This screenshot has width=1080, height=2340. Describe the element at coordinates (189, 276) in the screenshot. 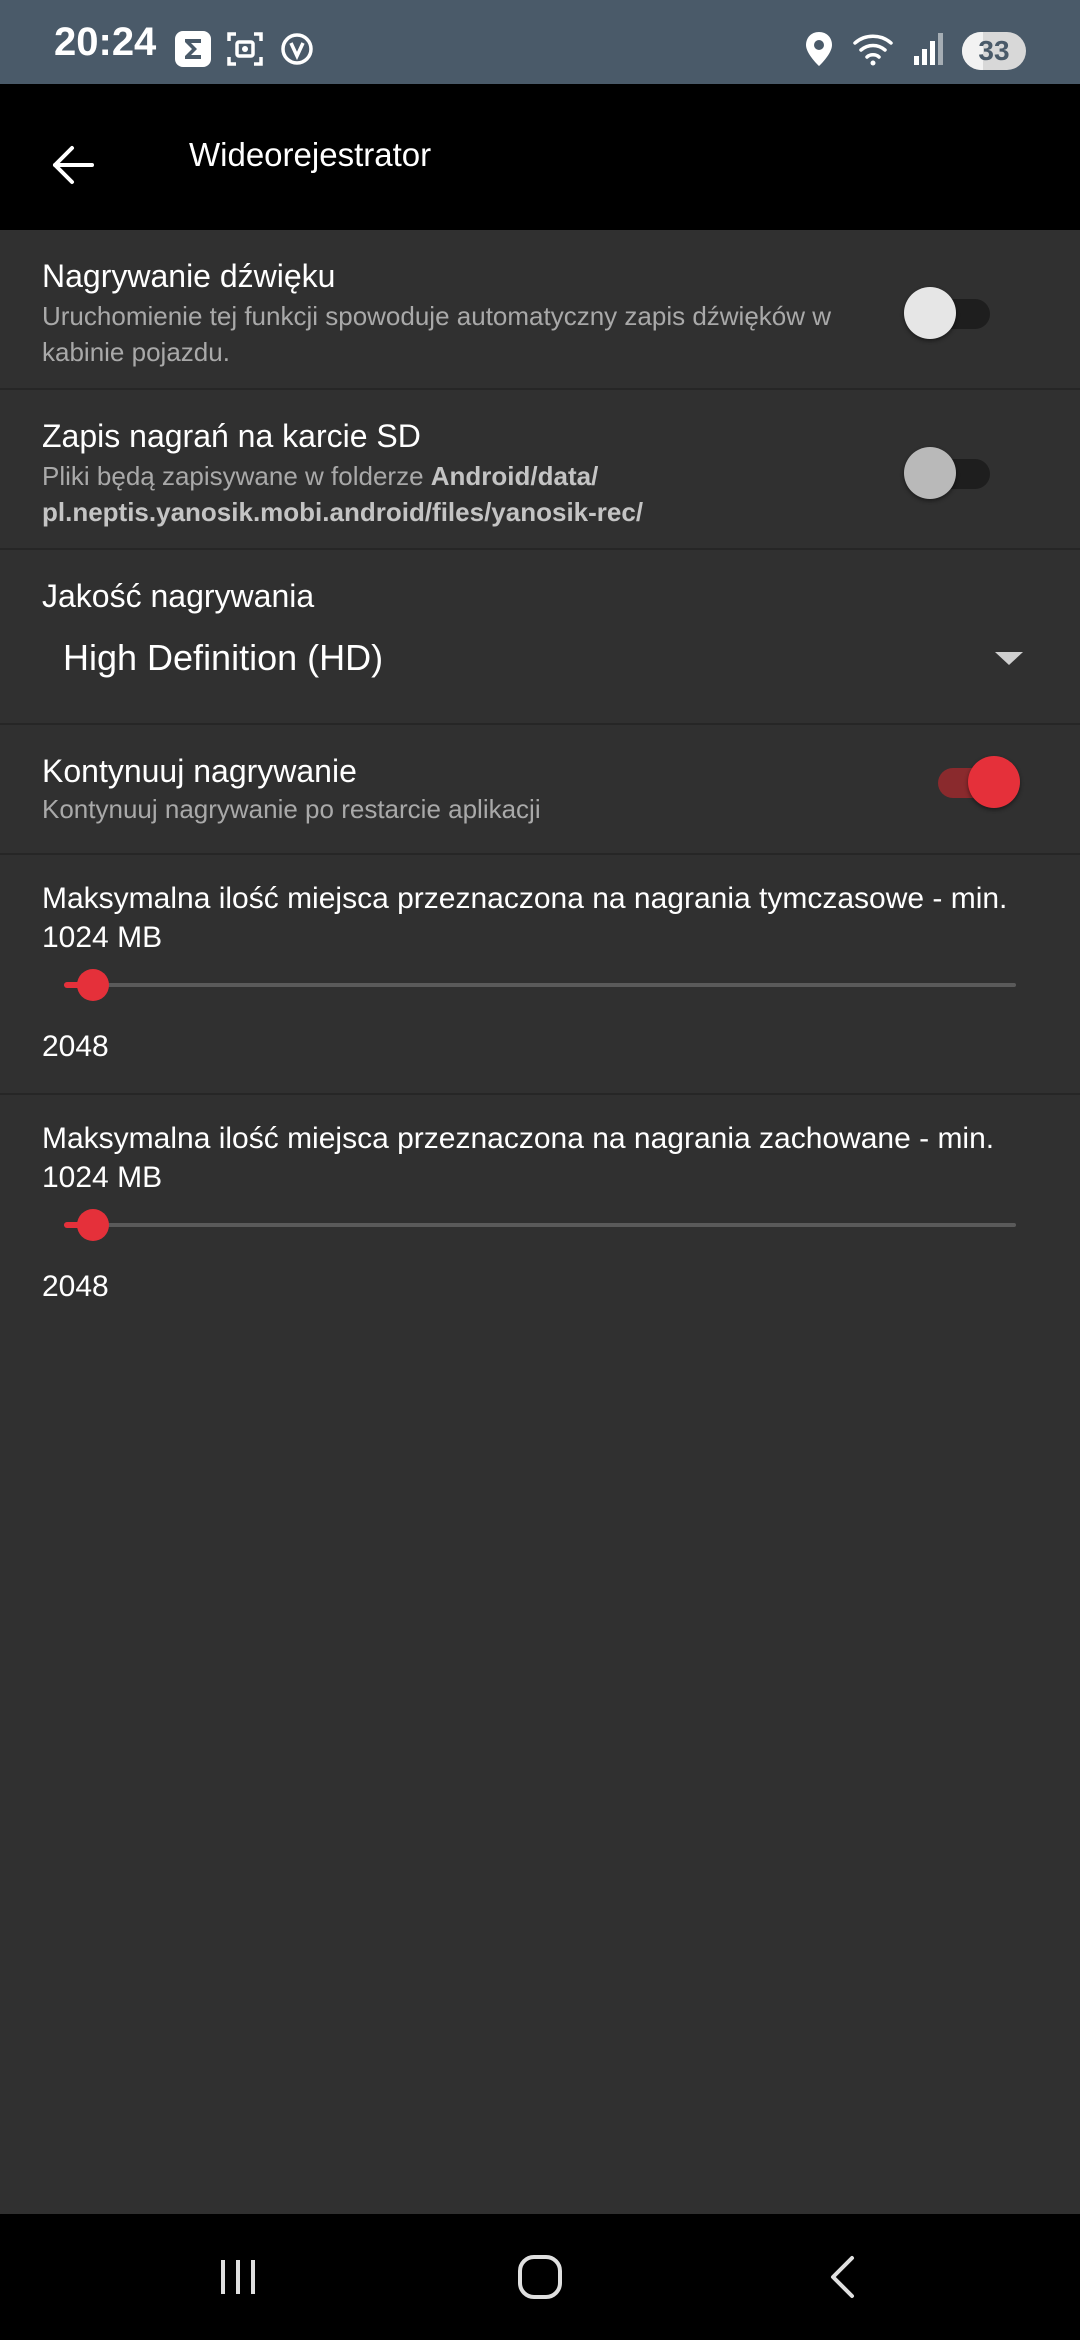

I see `setting-title: Nagrywanie dźwięku` at that location.